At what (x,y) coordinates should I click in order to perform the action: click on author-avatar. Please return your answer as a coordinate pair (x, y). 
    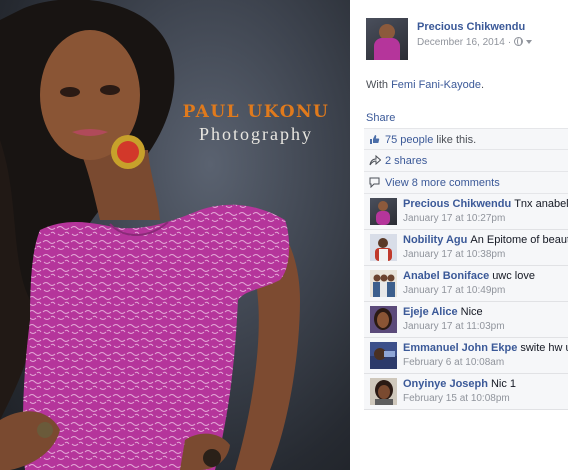
    Looking at the image, I should click on (387, 39).